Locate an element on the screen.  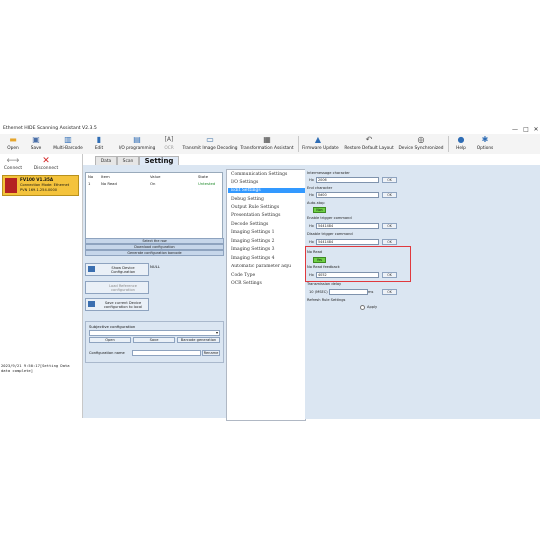
menu-item-debug: Debug Setting is located at coordinates (247, 199).